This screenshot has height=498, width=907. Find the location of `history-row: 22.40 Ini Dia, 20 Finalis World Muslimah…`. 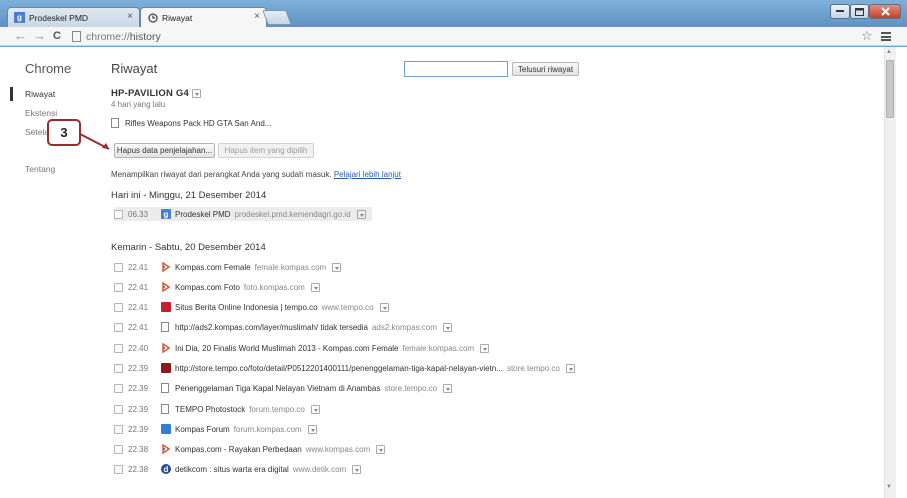

history-row: 22.40 Ini Dia, 20 Finalis World Muslimah… is located at coordinates (302, 348).